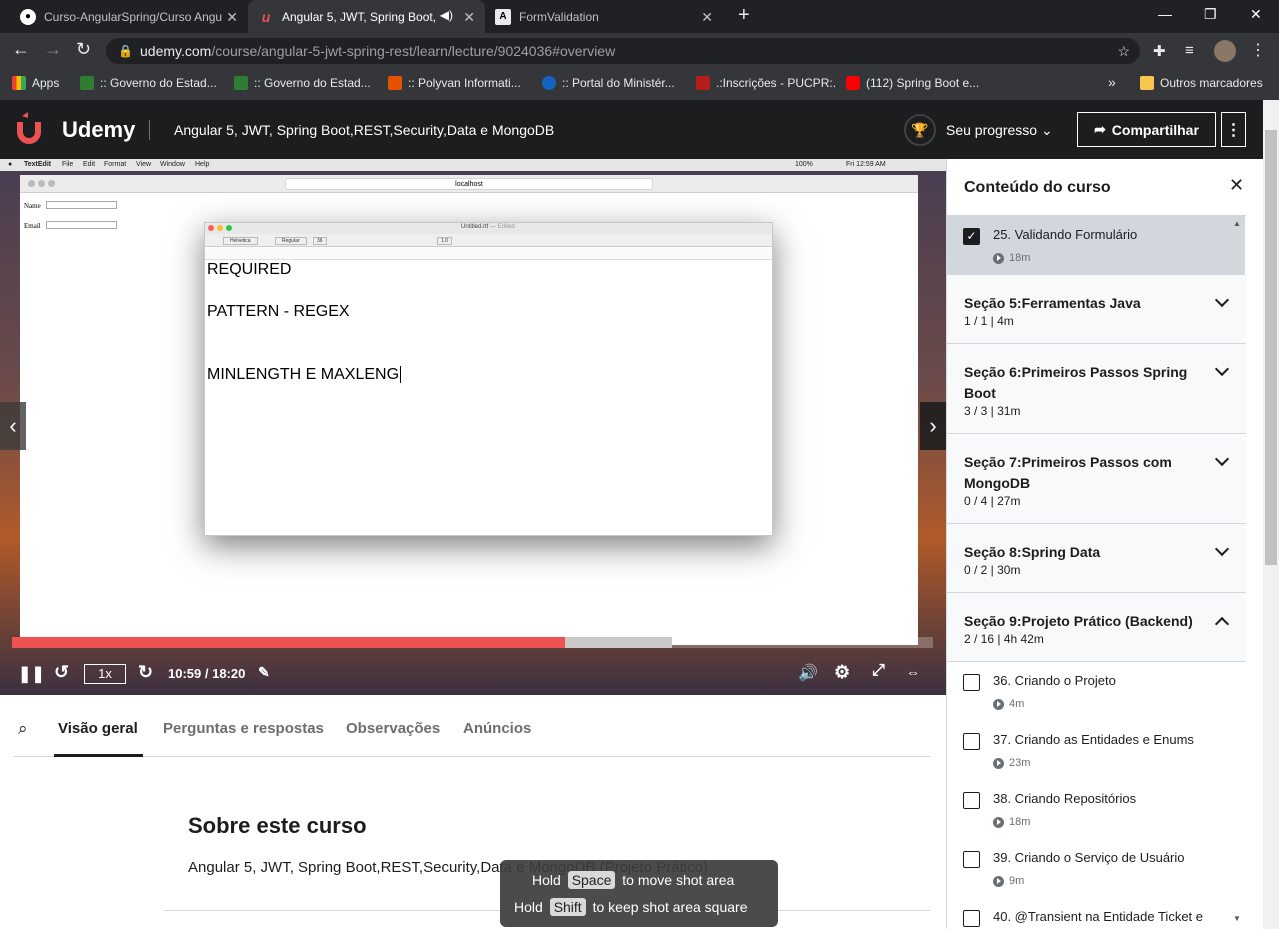 This screenshot has height=929, width=1279. What do you see at coordinates (971, 236) in the screenshot?
I see `checkbox-checked-icon: ✓` at bounding box center [971, 236].